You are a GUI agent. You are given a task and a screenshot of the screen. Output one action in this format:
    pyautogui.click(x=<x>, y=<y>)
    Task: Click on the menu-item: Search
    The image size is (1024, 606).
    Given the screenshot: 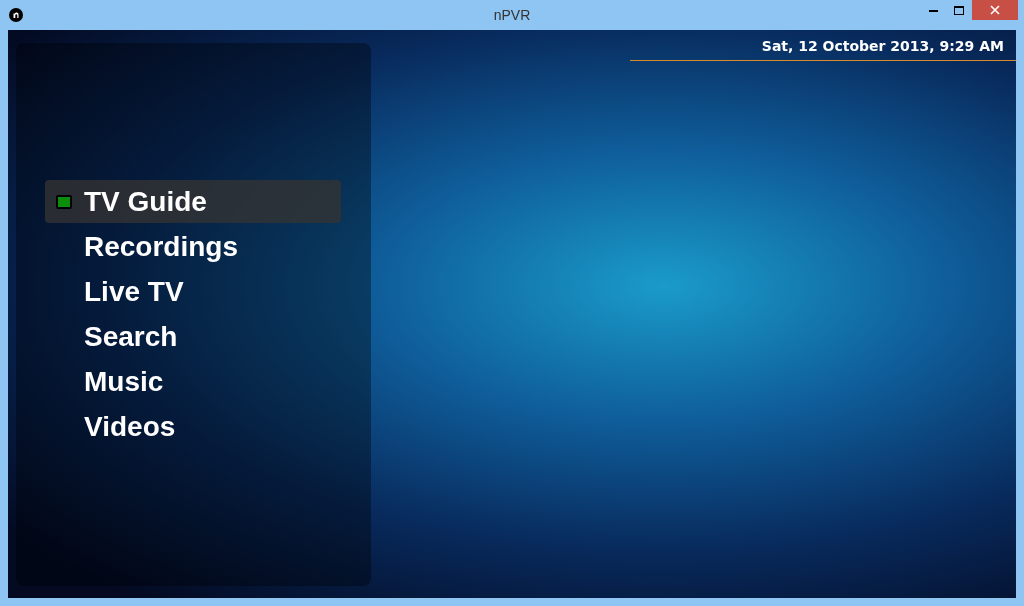 What is the action you would take?
    pyautogui.click(x=193, y=336)
    